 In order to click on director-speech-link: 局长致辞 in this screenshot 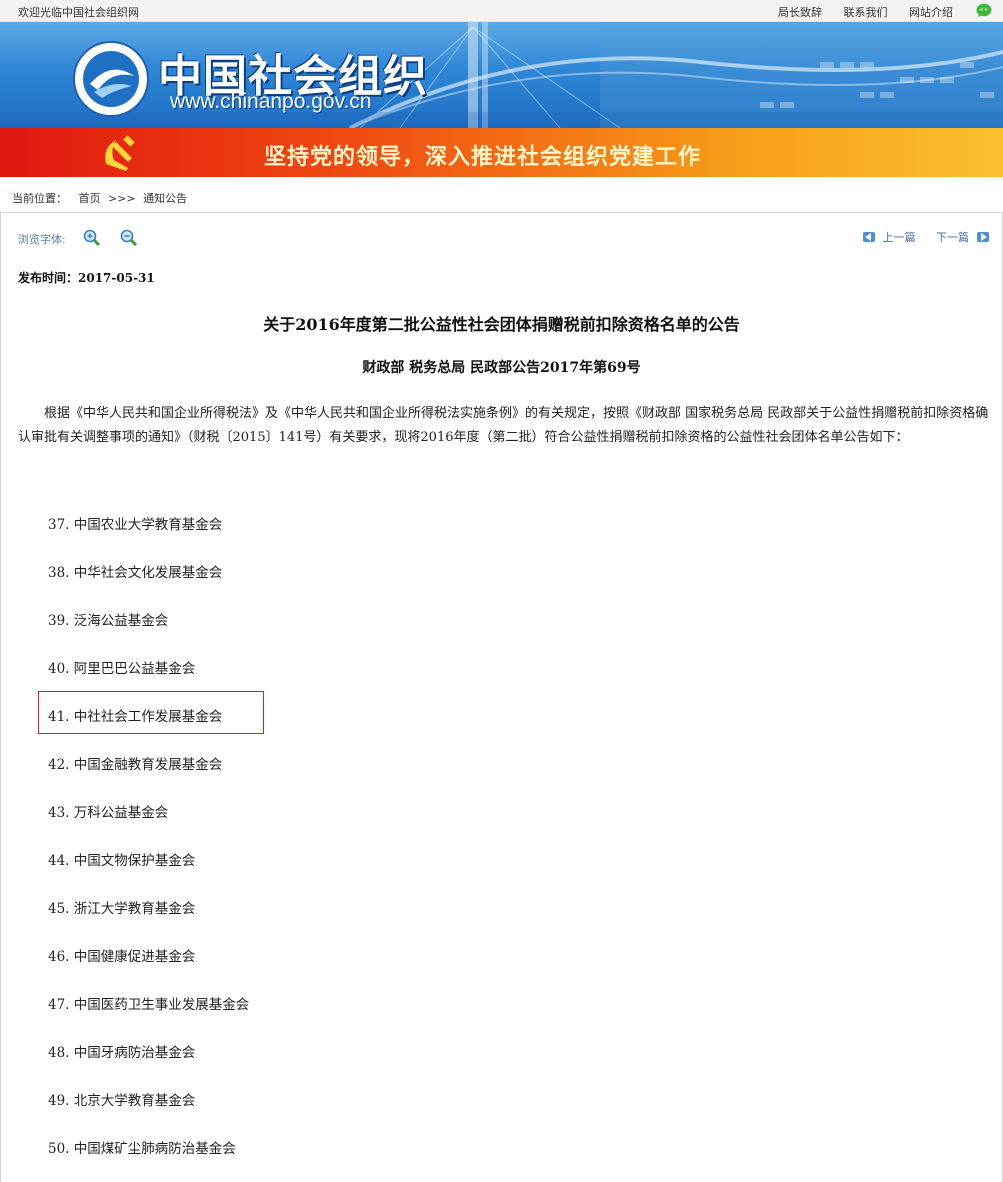, I will do `click(800, 12)`.